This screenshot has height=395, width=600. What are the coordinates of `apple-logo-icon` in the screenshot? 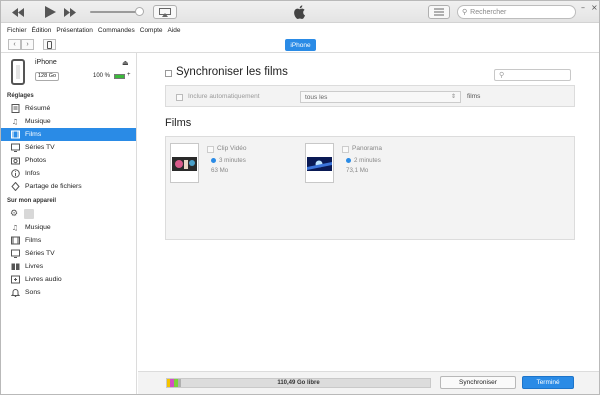 It's located at (300, 12).